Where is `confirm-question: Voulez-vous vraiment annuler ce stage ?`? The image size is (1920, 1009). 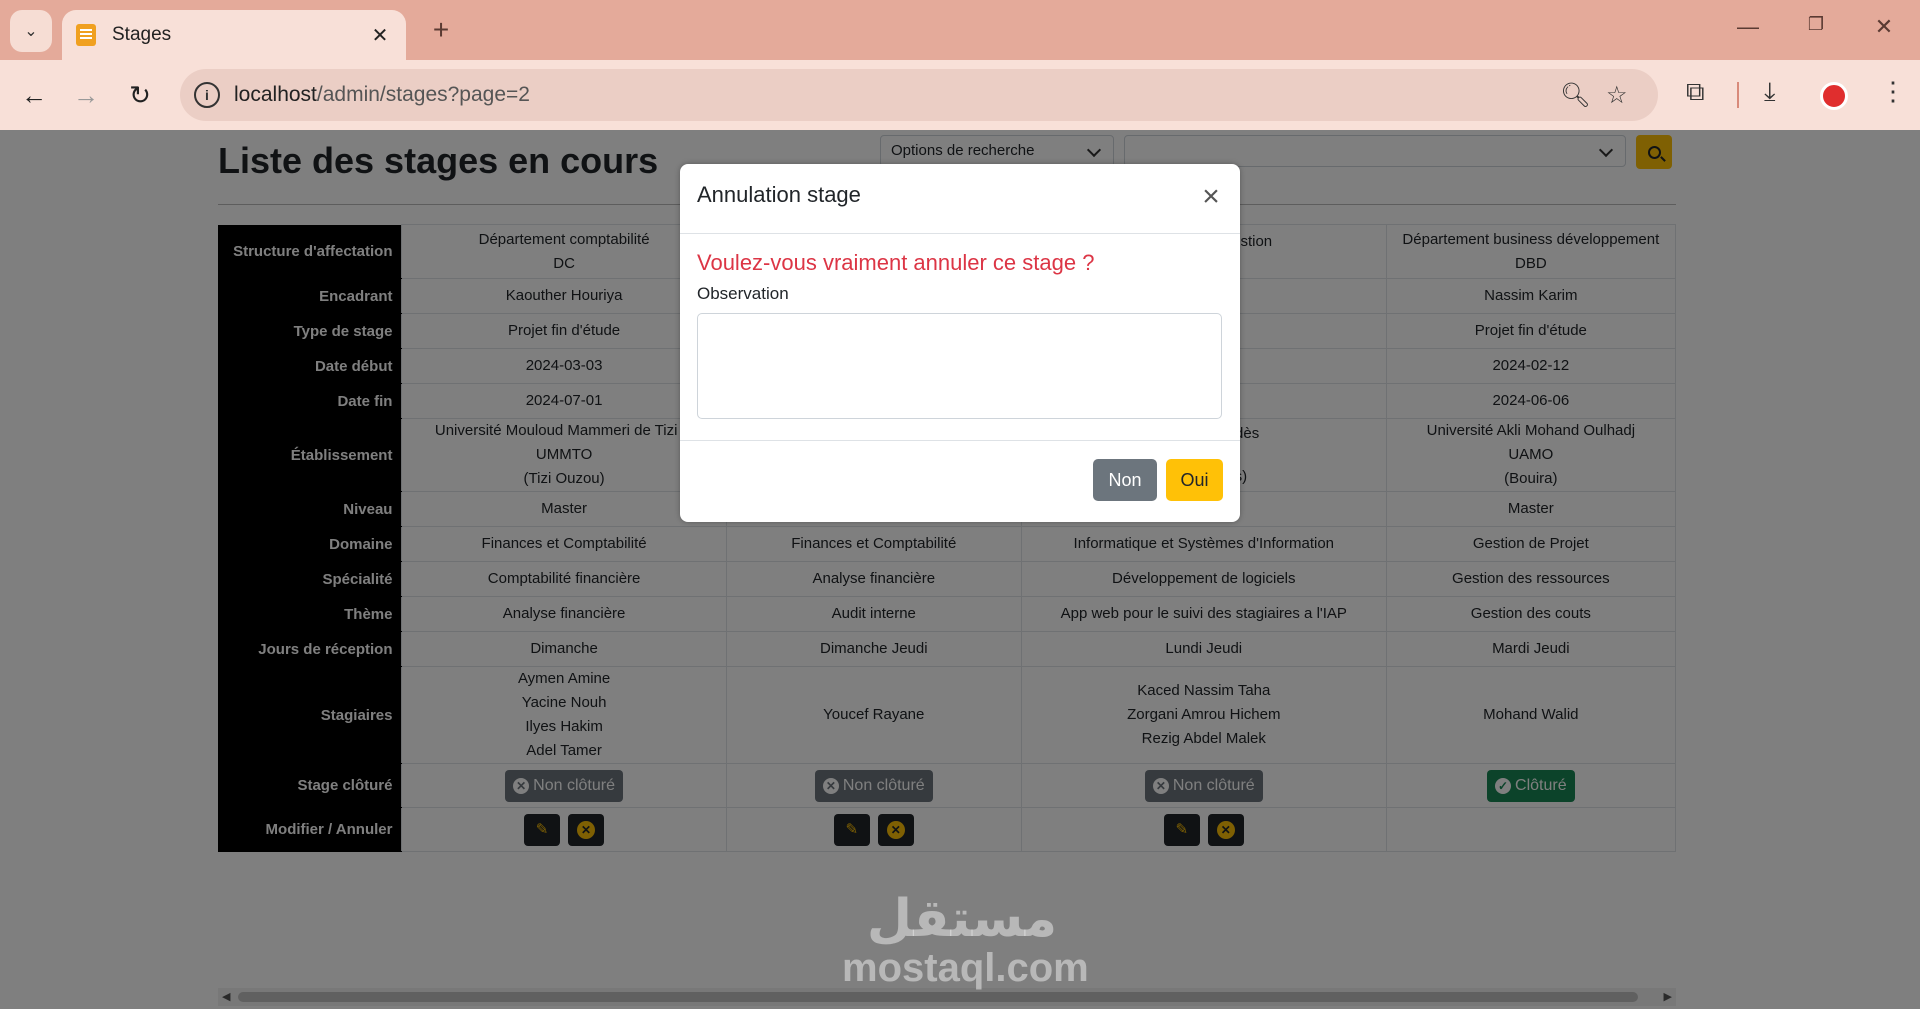 confirm-question: Voulez-vous vraiment annuler ce stage ? is located at coordinates (896, 262).